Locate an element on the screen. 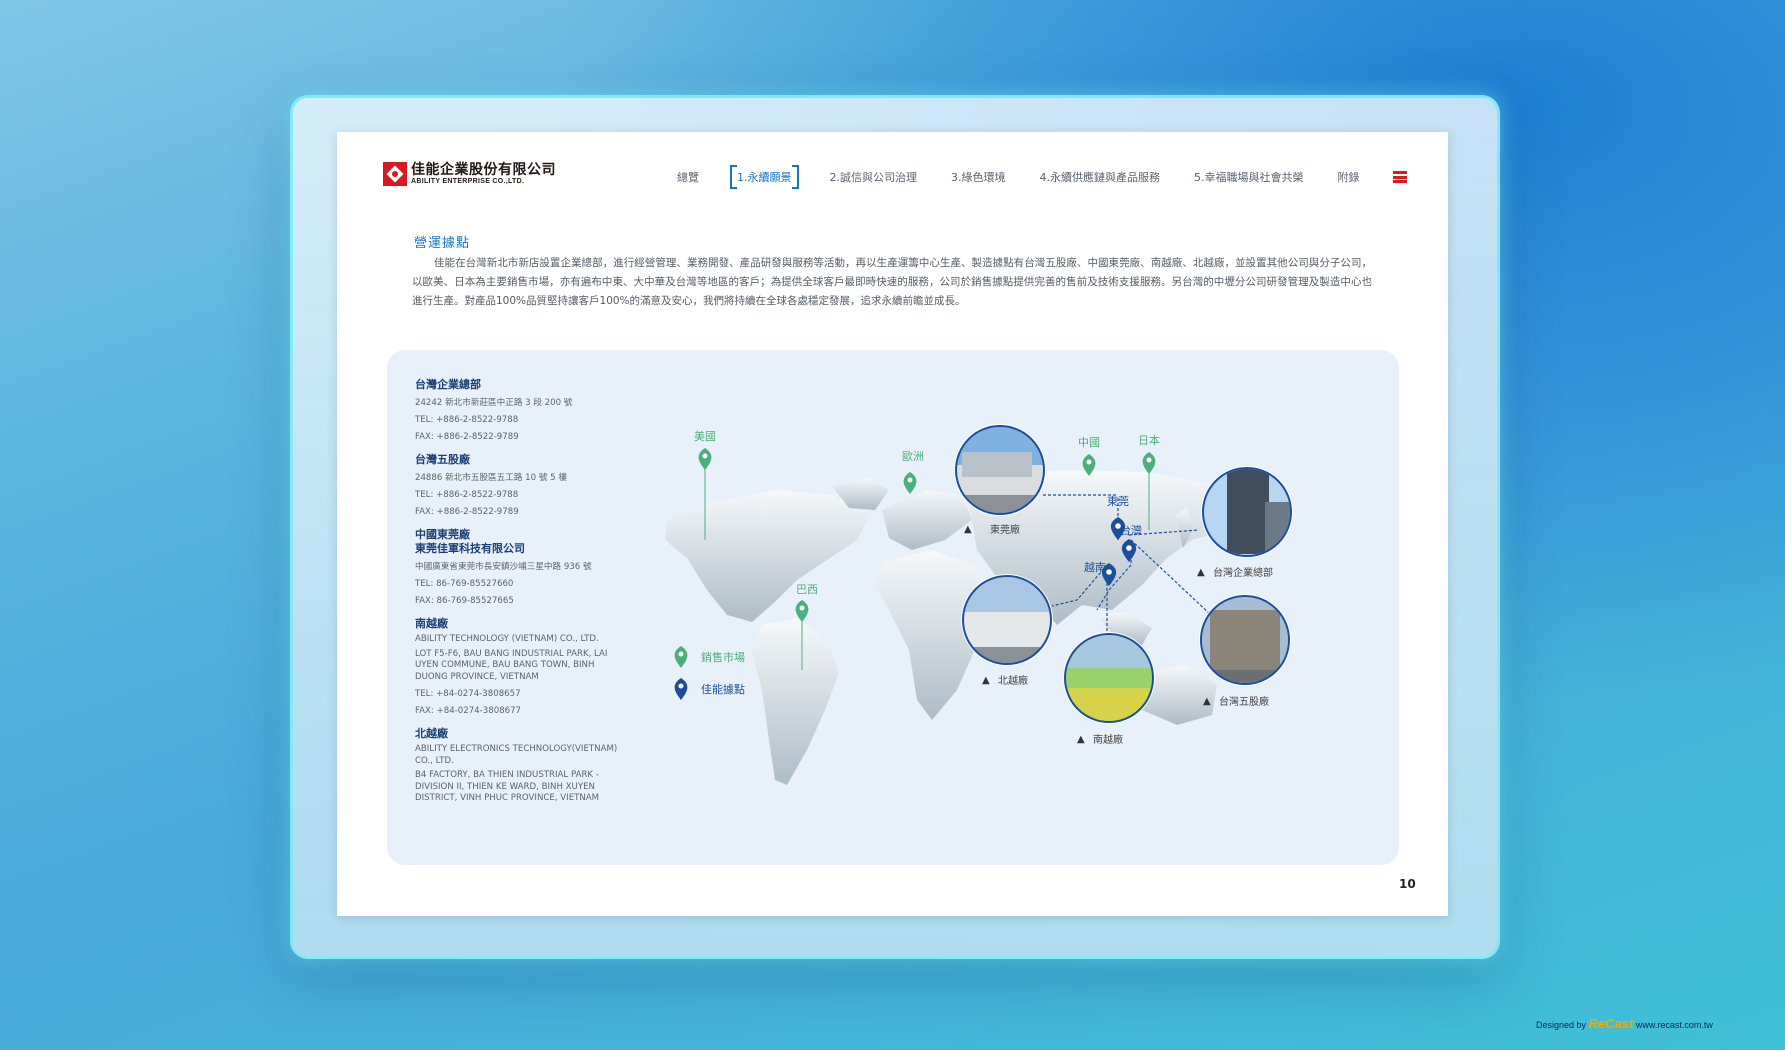 This screenshot has height=1050, width=1785. recast-logo: ReCast is located at coordinates (1611, 1023).